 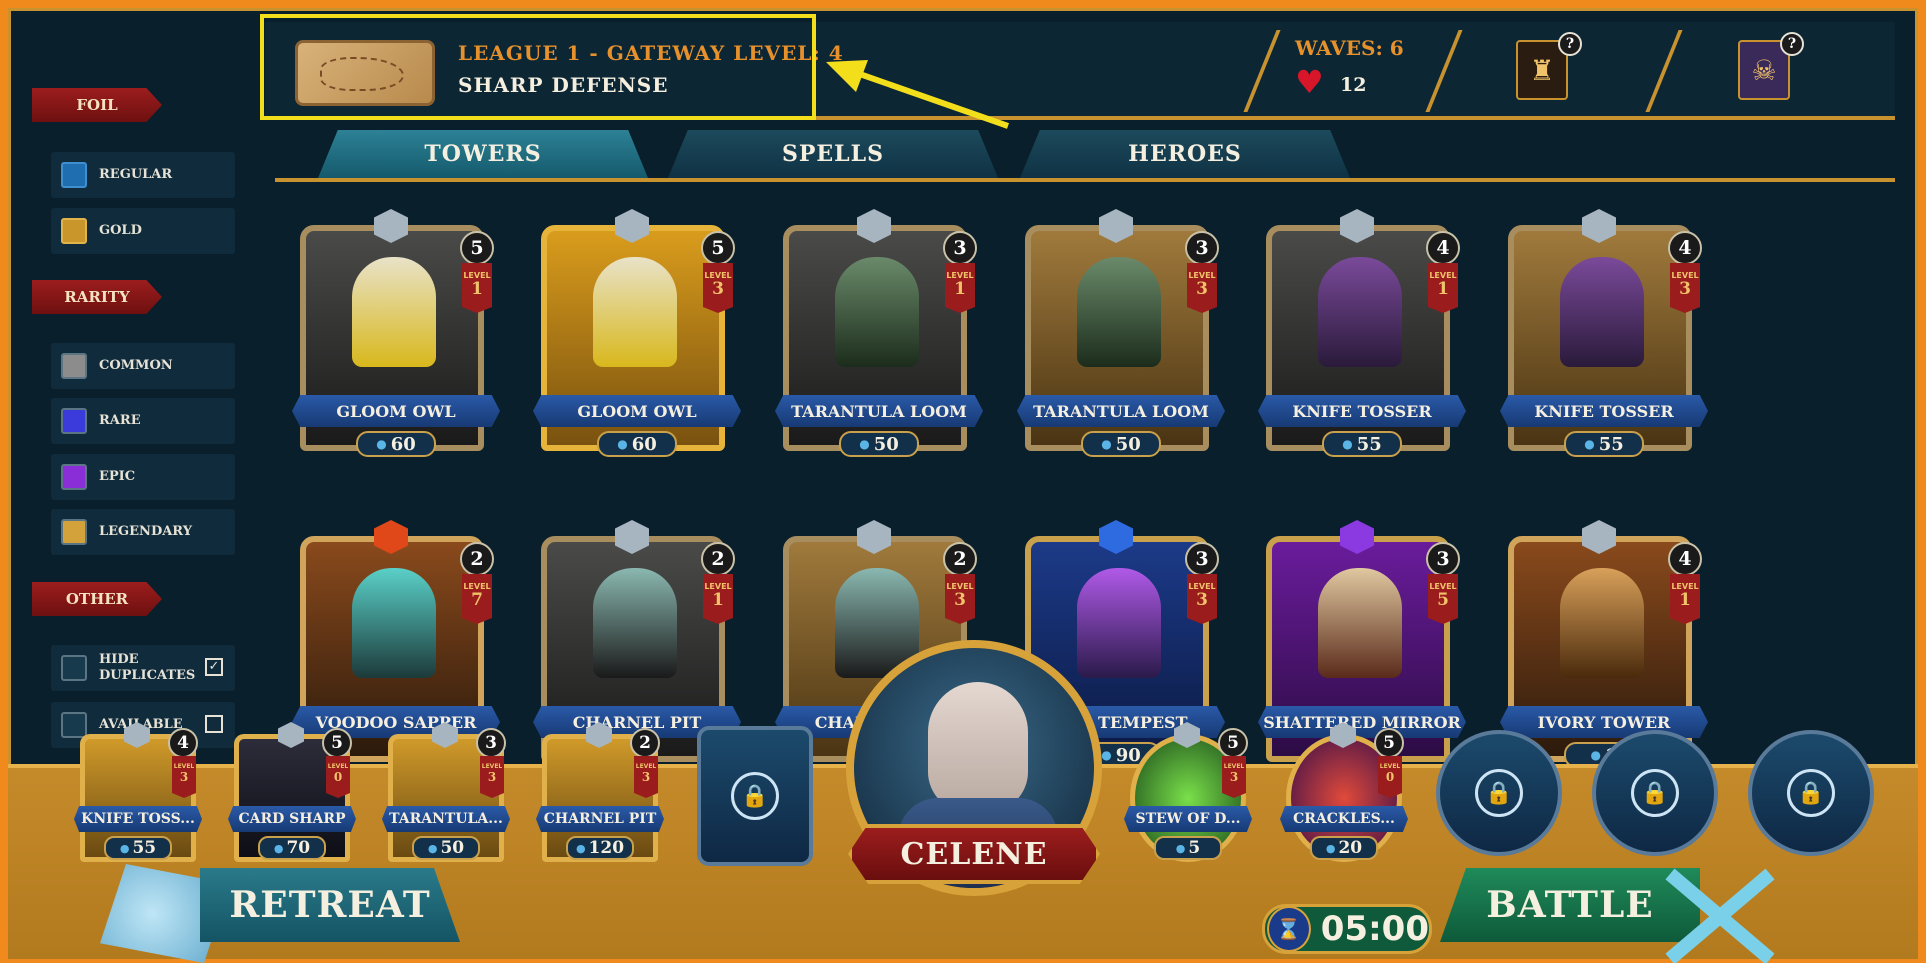 What do you see at coordinates (833, 154) in the screenshot?
I see `tab-spells: SPELLS` at bounding box center [833, 154].